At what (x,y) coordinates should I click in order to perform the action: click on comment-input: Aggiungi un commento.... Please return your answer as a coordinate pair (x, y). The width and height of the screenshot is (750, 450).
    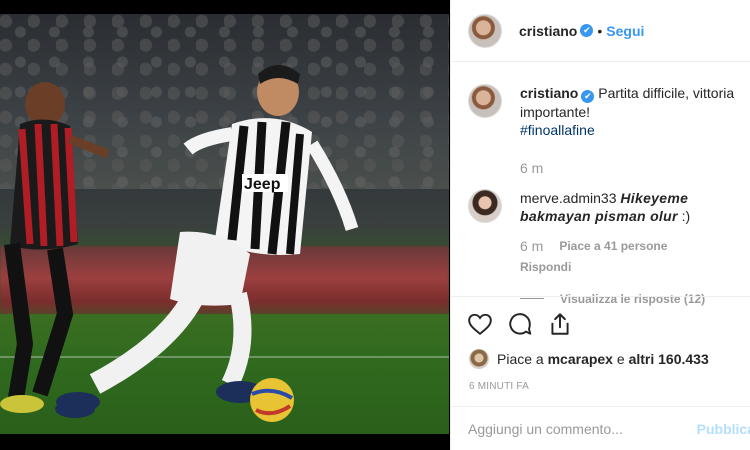
    Looking at the image, I should click on (582, 429).